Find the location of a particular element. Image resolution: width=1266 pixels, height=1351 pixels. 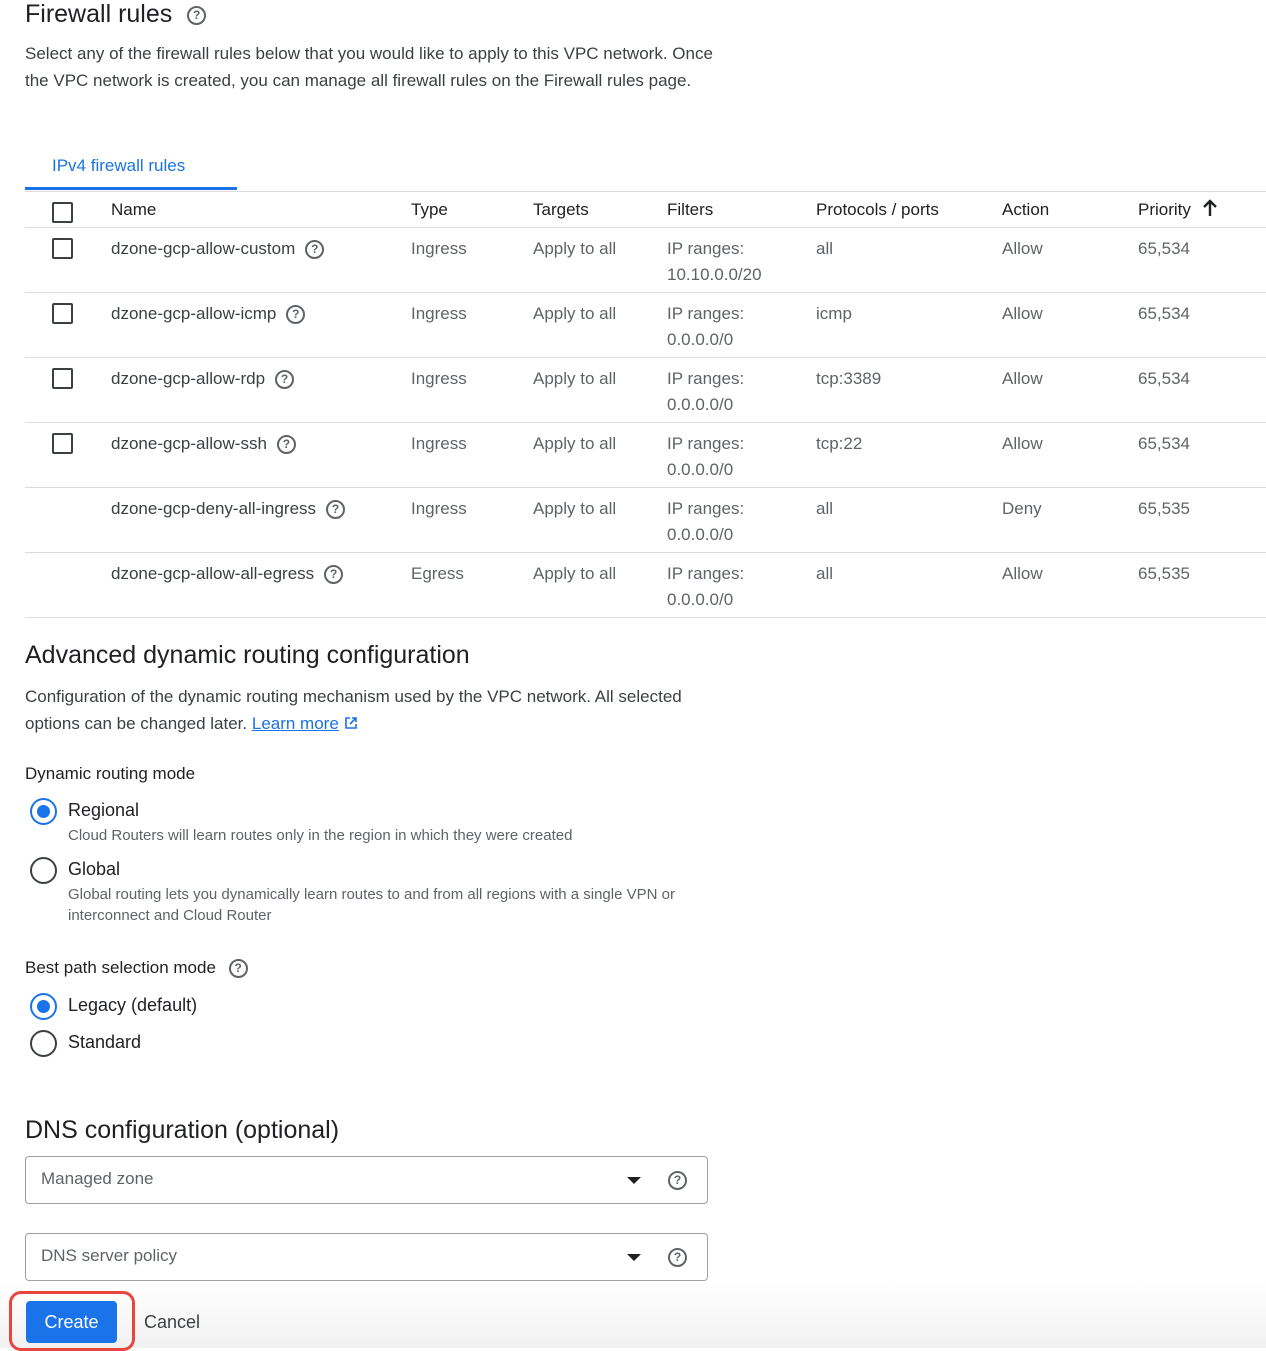

rule-name: dzone-gcp-allow-all-egress? is located at coordinates (227, 574).